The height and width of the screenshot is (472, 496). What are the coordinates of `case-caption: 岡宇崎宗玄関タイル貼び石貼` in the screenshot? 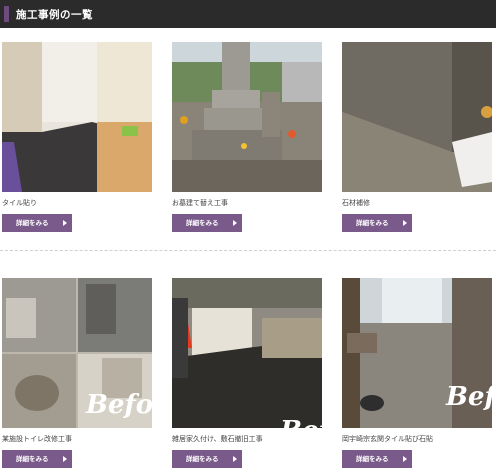 It's located at (387, 439).